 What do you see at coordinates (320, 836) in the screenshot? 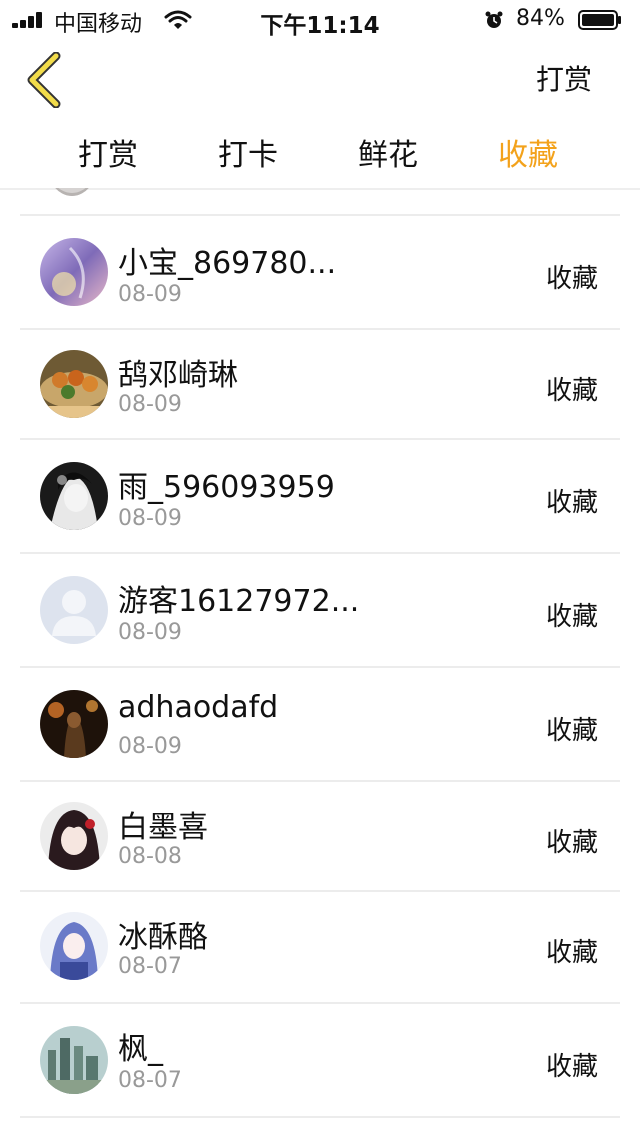
I see `list-item: 白墨喜 08-08 收藏` at bounding box center [320, 836].